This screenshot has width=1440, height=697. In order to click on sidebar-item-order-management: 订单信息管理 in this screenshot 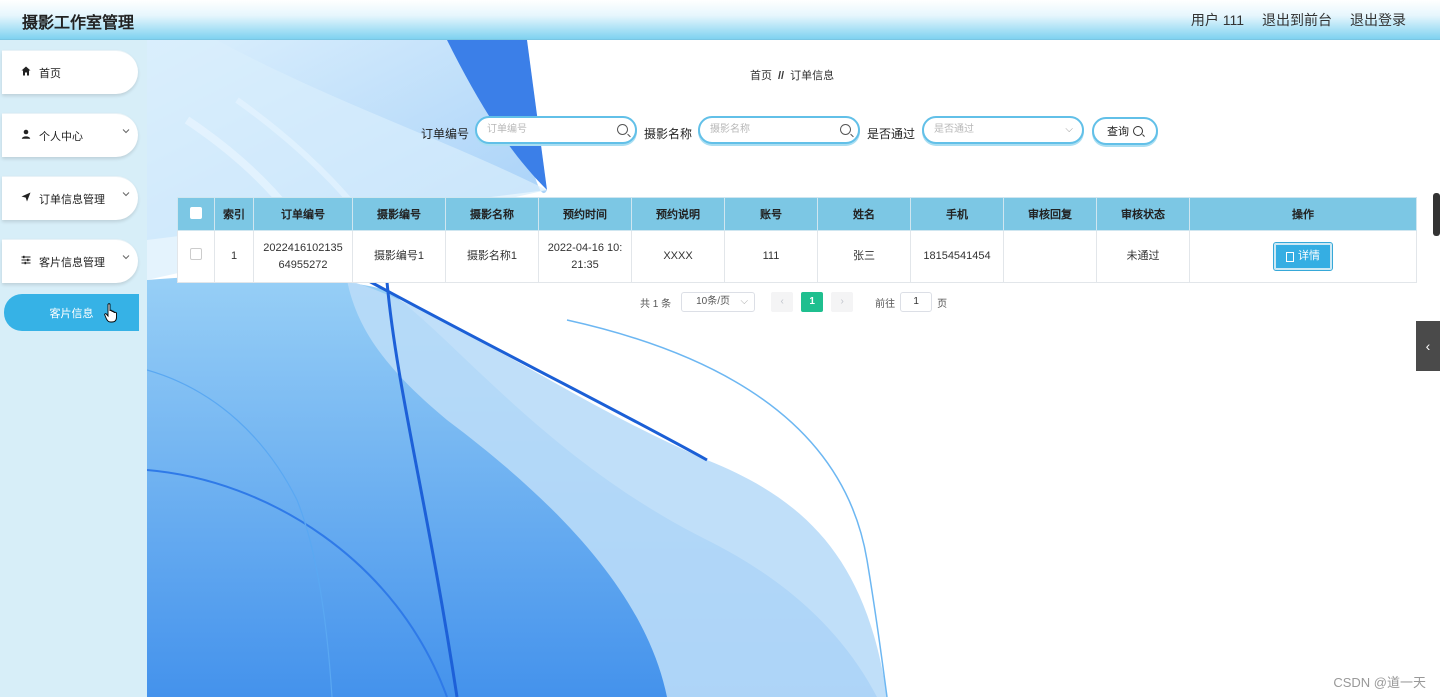, I will do `click(70, 198)`.